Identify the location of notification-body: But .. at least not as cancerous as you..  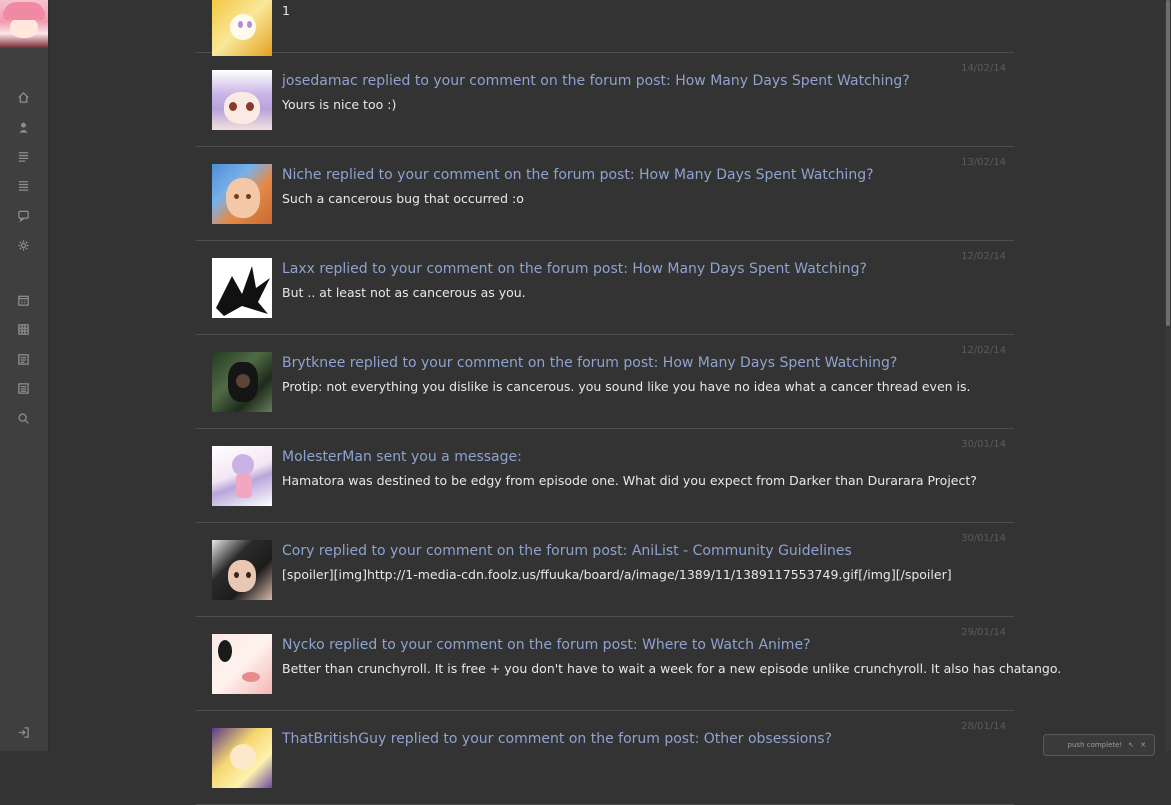
(404, 292).